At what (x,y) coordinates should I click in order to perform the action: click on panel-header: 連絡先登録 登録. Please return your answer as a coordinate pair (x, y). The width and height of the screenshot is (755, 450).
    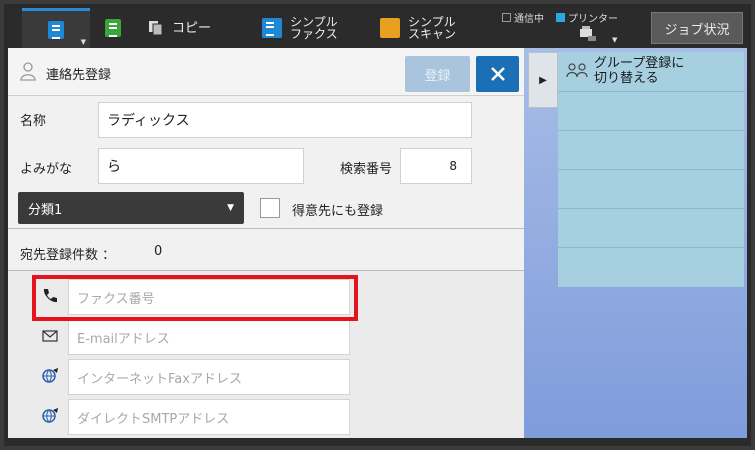
    Looking at the image, I should click on (266, 72).